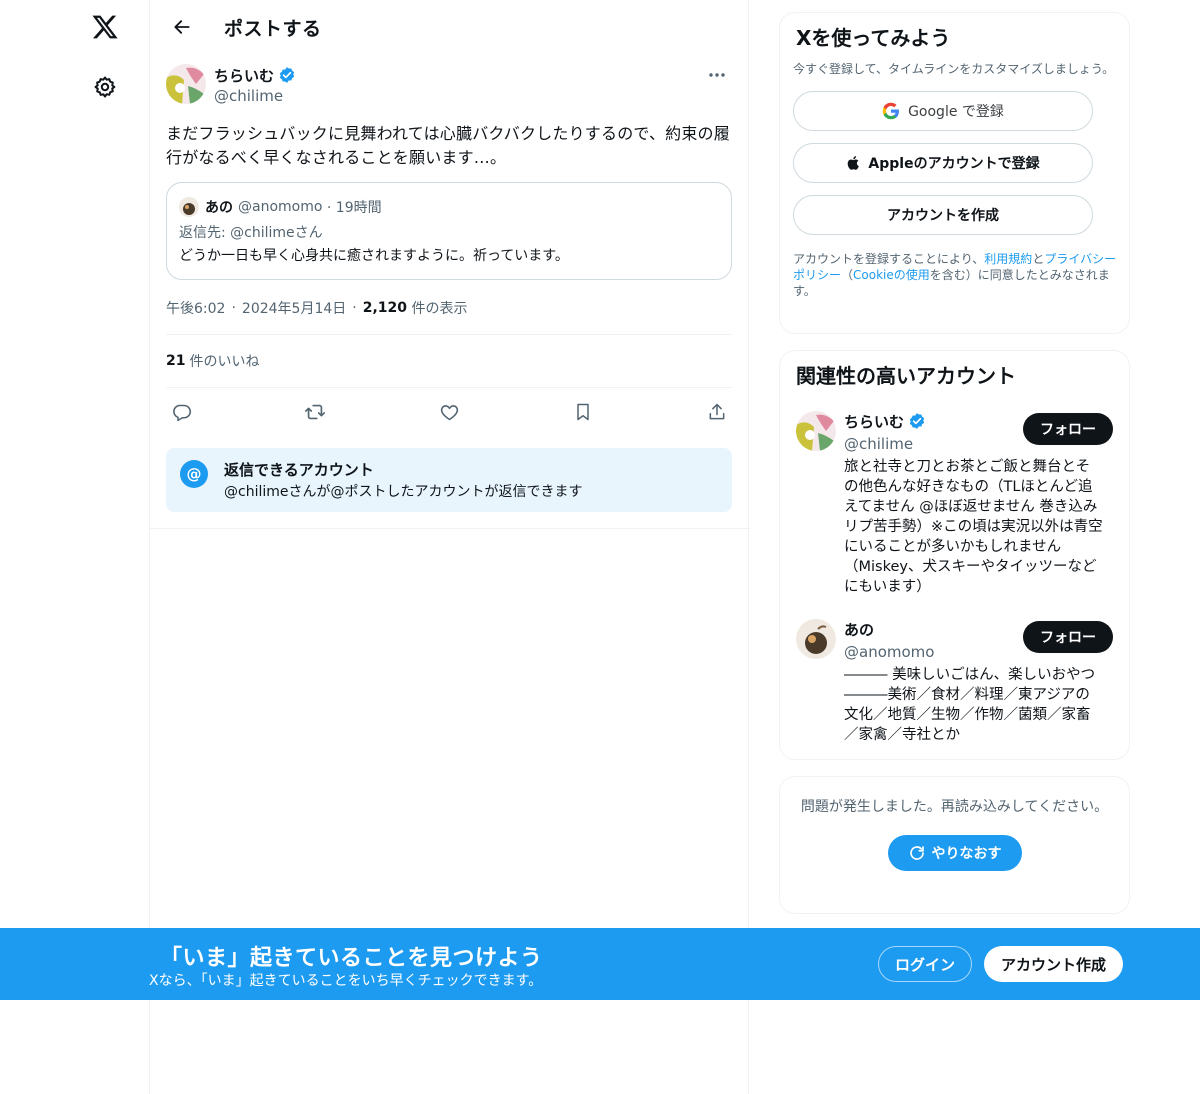 The image size is (1200, 1094). Describe the element at coordinates (873, 38) in the screenshot. I see `signup-title: Xを使ってみよう` at that location.